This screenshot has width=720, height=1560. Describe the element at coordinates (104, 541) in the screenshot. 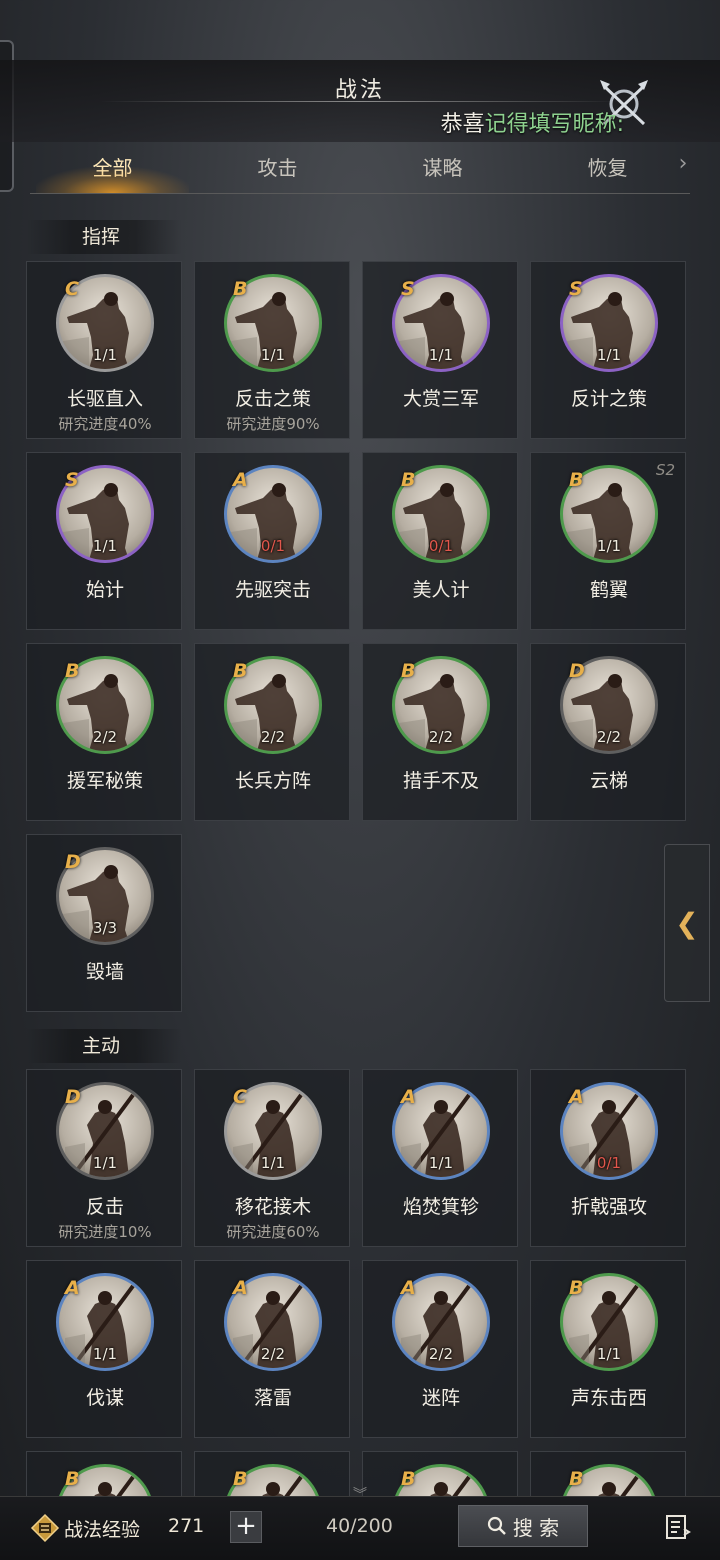

I see `tactic-card: S 1/1 始计` at that location.